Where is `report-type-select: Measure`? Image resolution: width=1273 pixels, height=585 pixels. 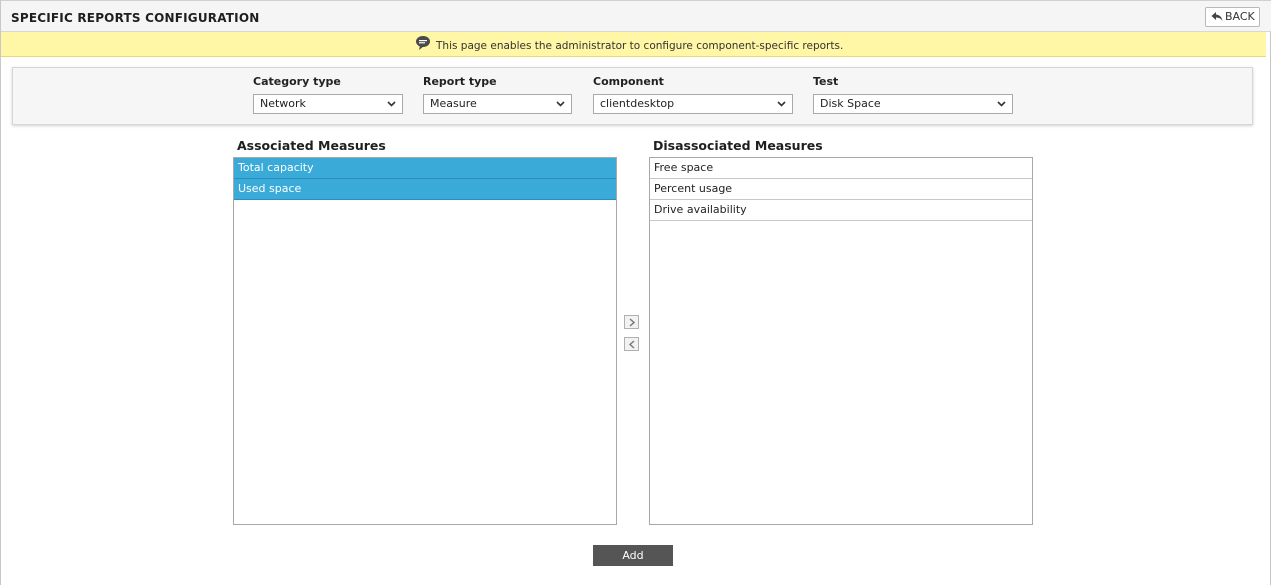 report-type-select: Measure is located at coordinates (497, 104).